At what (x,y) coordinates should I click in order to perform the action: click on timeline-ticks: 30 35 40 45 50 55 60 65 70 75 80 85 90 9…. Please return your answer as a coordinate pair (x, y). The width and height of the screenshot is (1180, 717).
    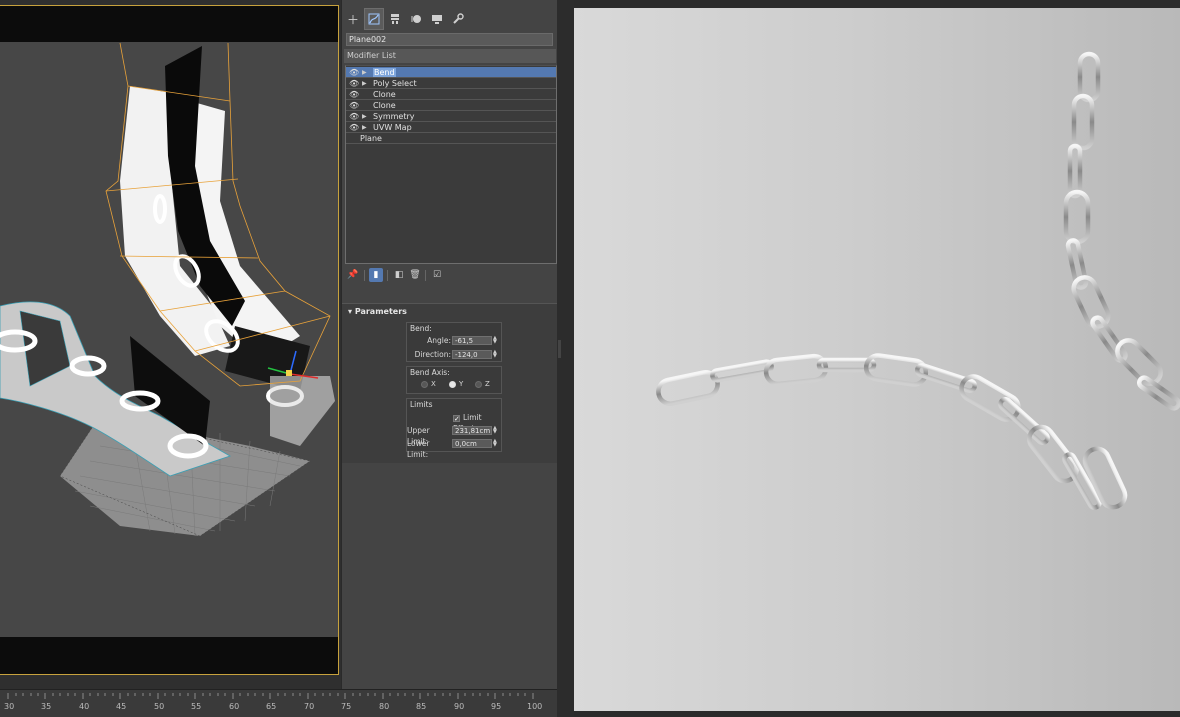
    Looking at the image, I should click on (278, 703).